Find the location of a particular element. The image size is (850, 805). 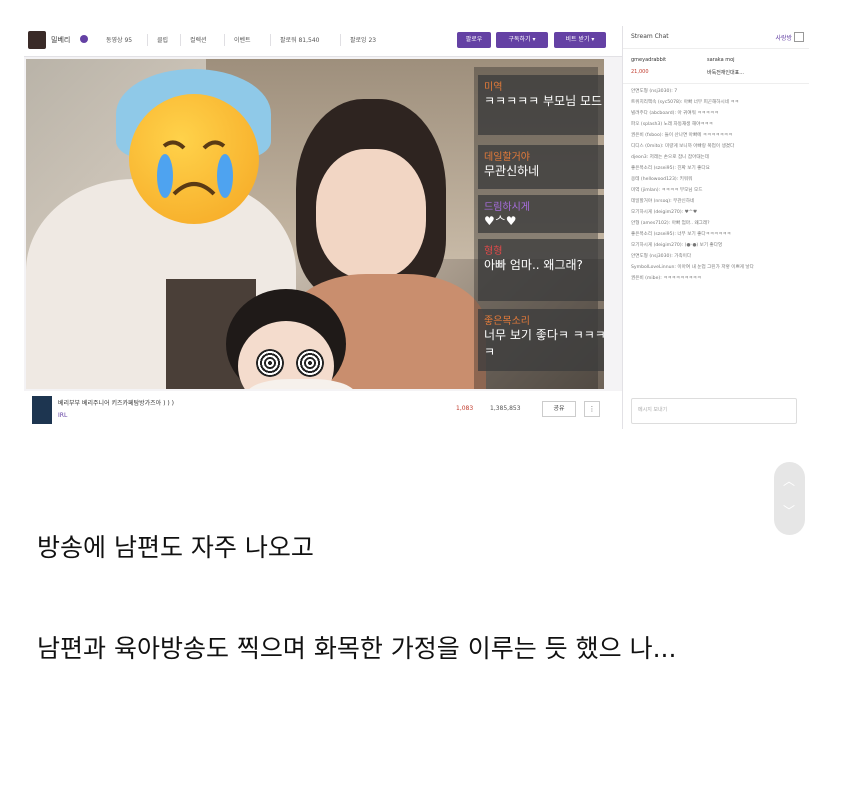

chat-line: djeon3: 저래는 손으로 잡니 잡아대는데 is located at coordinates (670, 157).